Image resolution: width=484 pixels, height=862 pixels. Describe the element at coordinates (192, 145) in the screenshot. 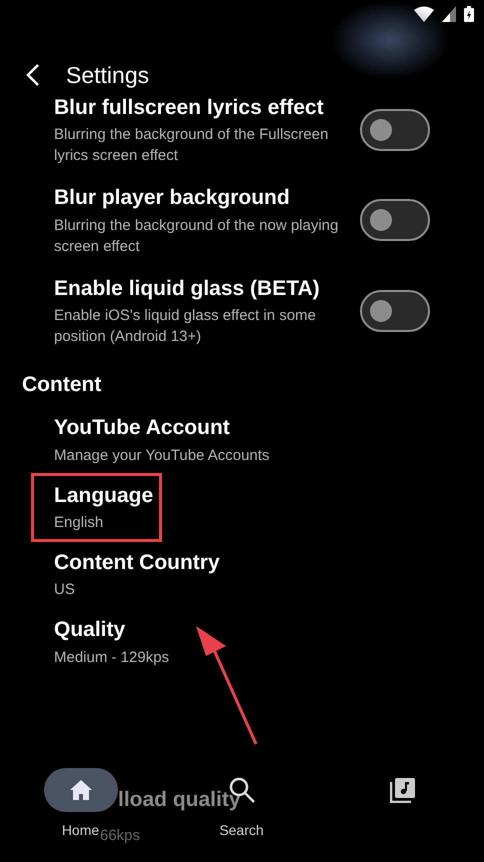

I see `setting-description: Blurring the background of the Fullscreen lyrics screen effect` at that location.